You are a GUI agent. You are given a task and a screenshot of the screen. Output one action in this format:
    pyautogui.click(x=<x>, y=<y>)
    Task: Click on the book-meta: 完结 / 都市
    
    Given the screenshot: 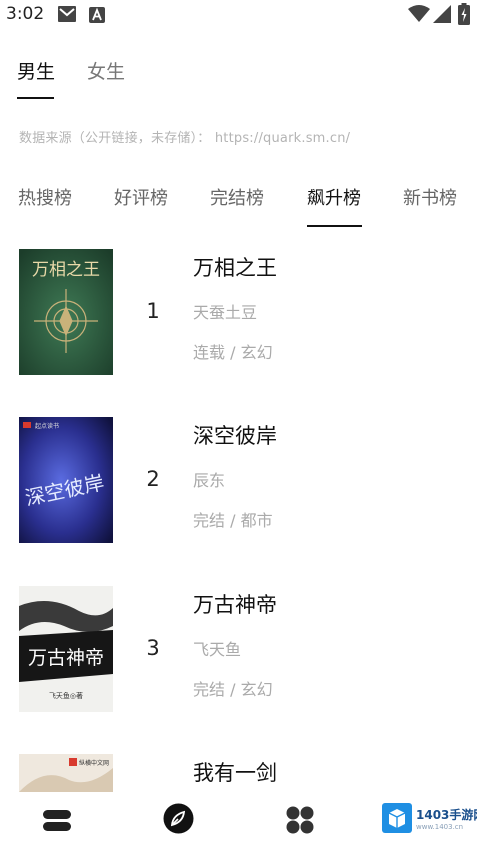 What is the action you would take?
    pyautogui.click(x=233, y=520)
    